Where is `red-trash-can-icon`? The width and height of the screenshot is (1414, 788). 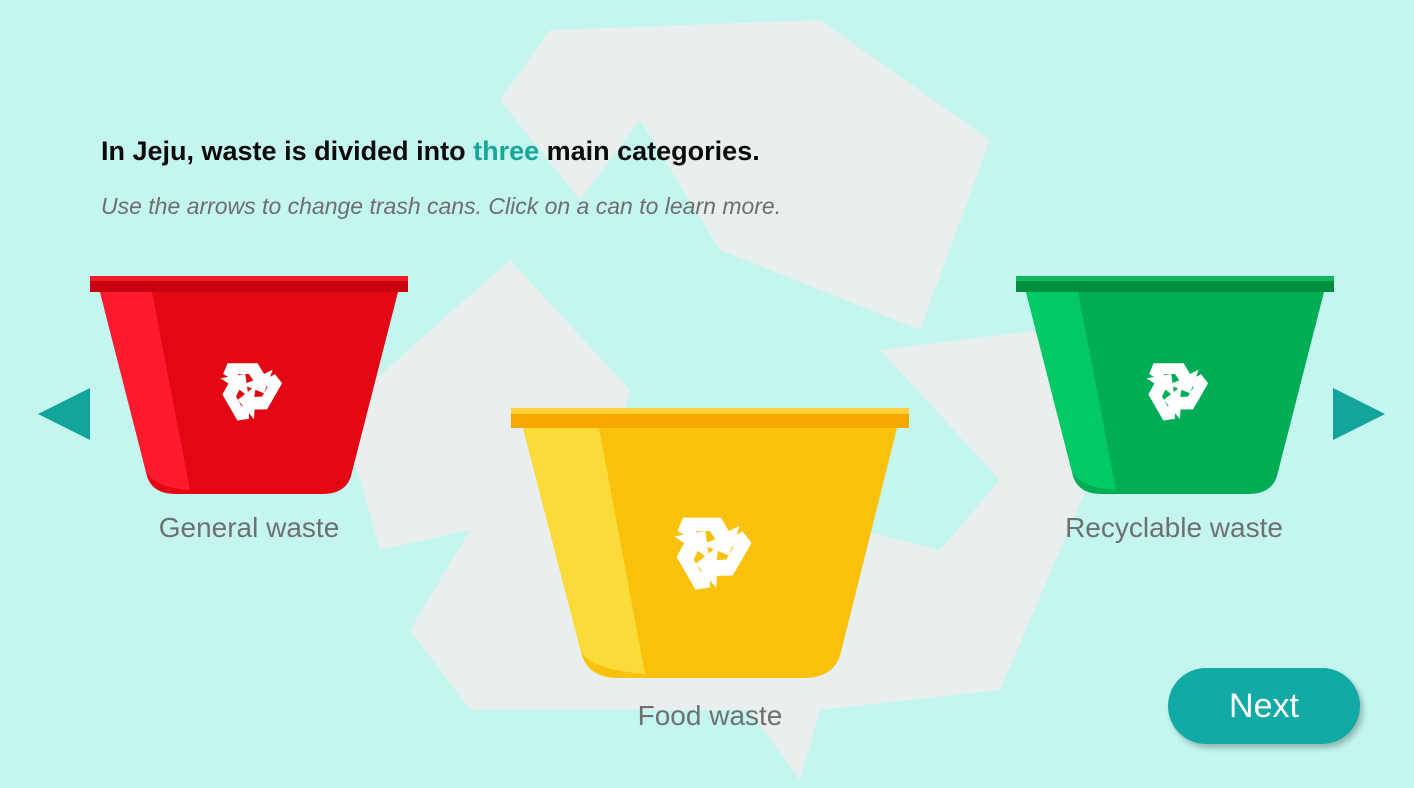
red-trash-can-icon is located at coordinates (249, 385).